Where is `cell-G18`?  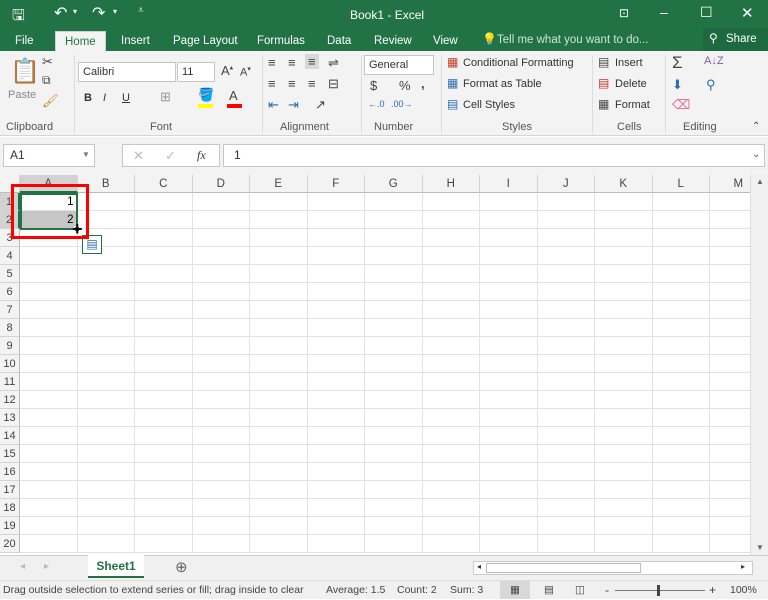
cell-G18 is located at coordinates (394, 508).